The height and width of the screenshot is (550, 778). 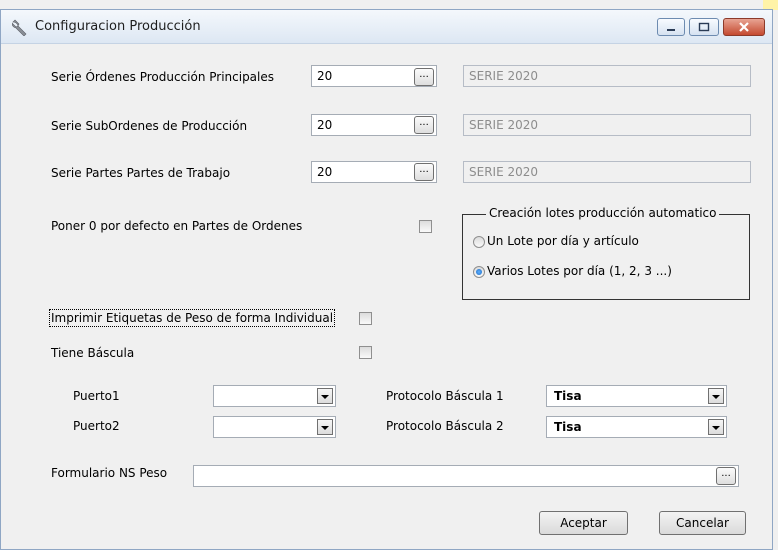 I want to click on puerto1-label: Puerto1, so click(x=96, y=396).